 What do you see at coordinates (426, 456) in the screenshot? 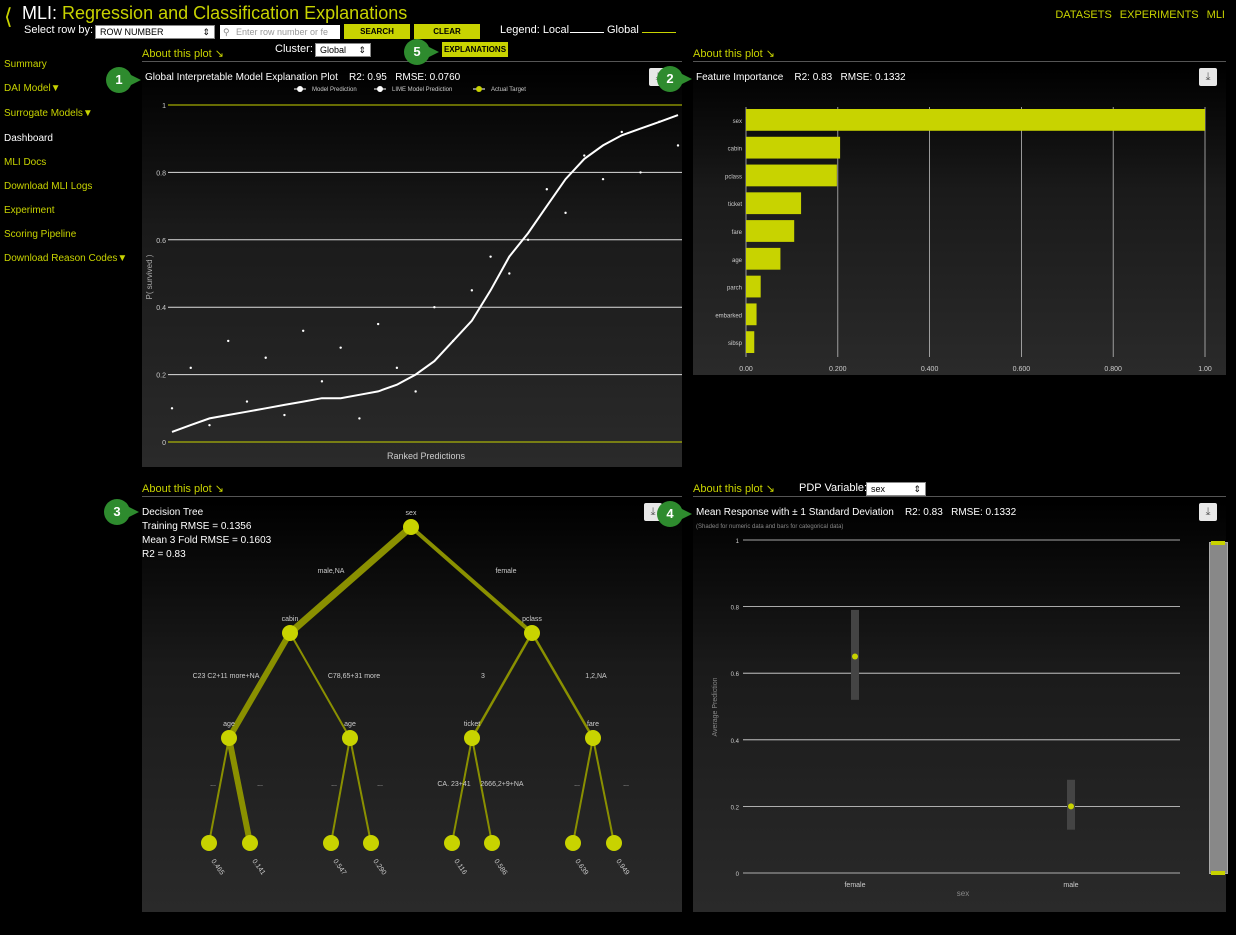
I see `x-axis-label: Ranked Predictions` at bounding box center [426, 456].